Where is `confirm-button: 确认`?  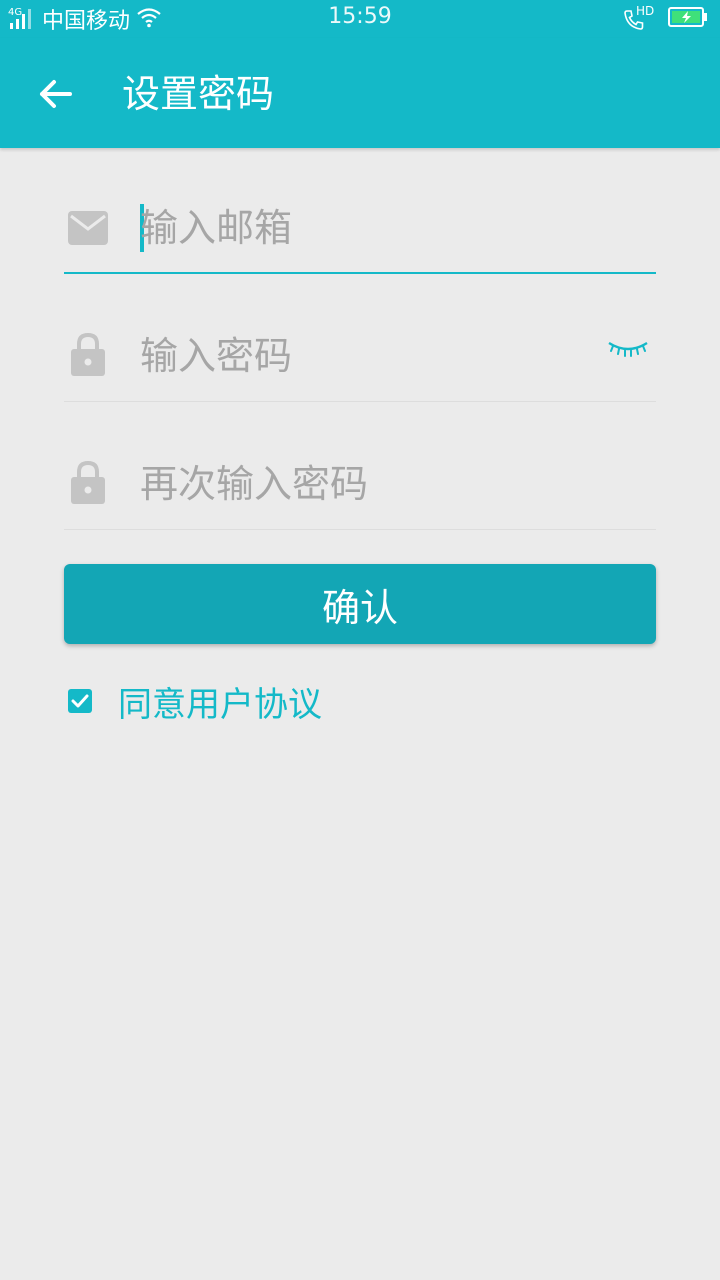
confirm-button: 确认 is located at coordinates (360, 604).